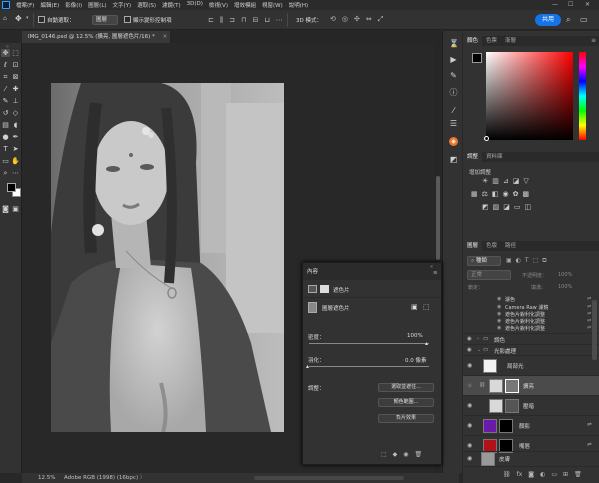 The height and width of the screenshot is (483, 599). I want to click on blend-mode-dropdown: 正常, so click(489, 275).